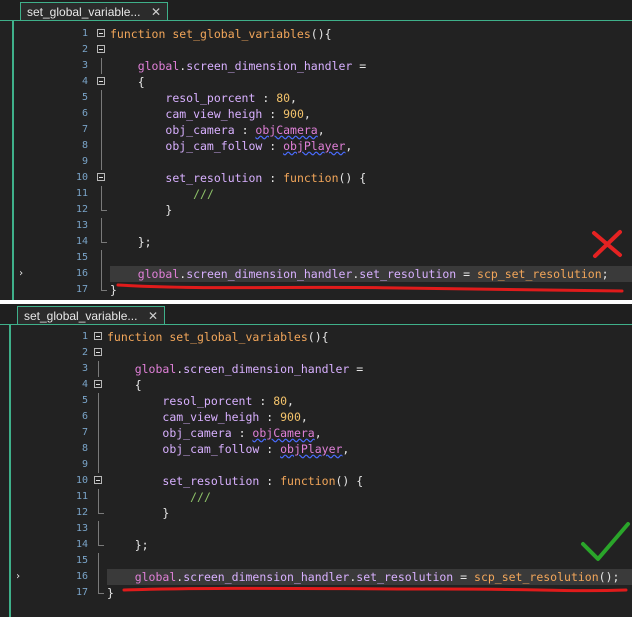 The width and height of the screenshot is (632, 617). I want to click on code-token: }, so click(141, 210).